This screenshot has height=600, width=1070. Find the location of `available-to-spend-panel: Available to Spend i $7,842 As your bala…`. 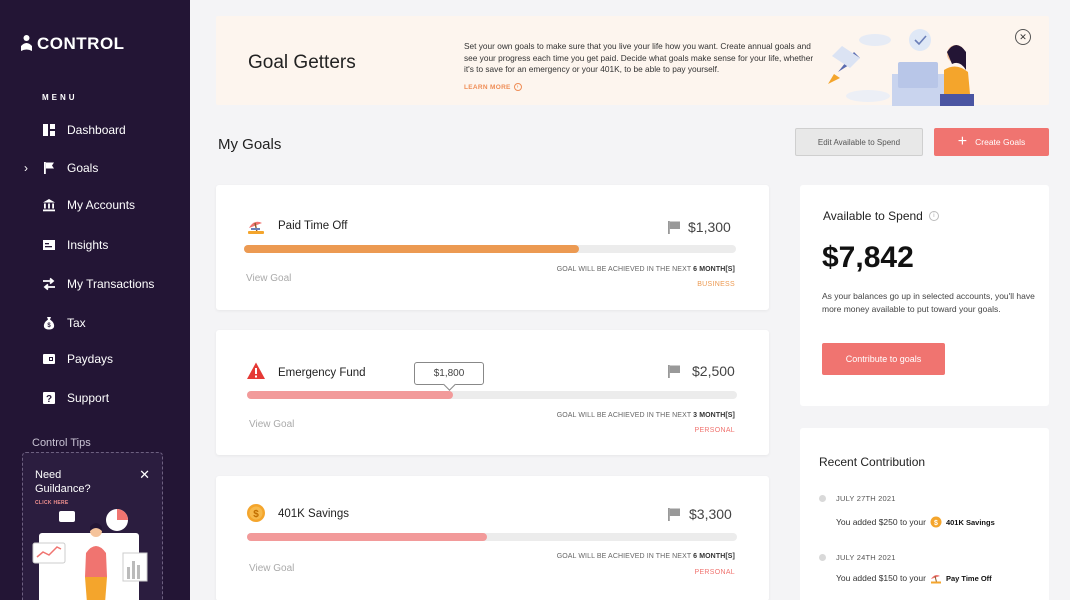

available-to-spend-panel: Available to Spend i $7,842 As your bala… is located at coordinates (924, 295).